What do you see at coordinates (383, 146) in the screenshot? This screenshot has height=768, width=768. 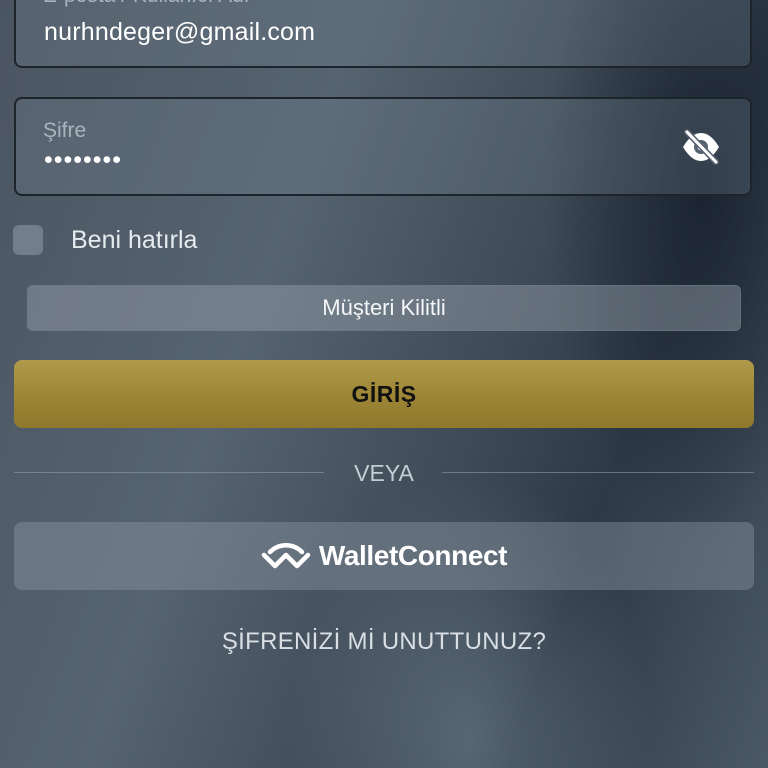 I see `password-field: Şifre ••••••••` at bounding box center [383, 146].